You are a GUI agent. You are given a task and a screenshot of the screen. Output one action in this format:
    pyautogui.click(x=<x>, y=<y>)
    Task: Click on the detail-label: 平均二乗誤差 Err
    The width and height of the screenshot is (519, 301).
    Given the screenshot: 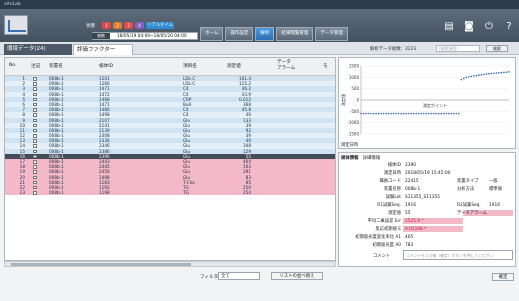 What is the action you would take?
    pyautogui.click(x=384, y=221)
    